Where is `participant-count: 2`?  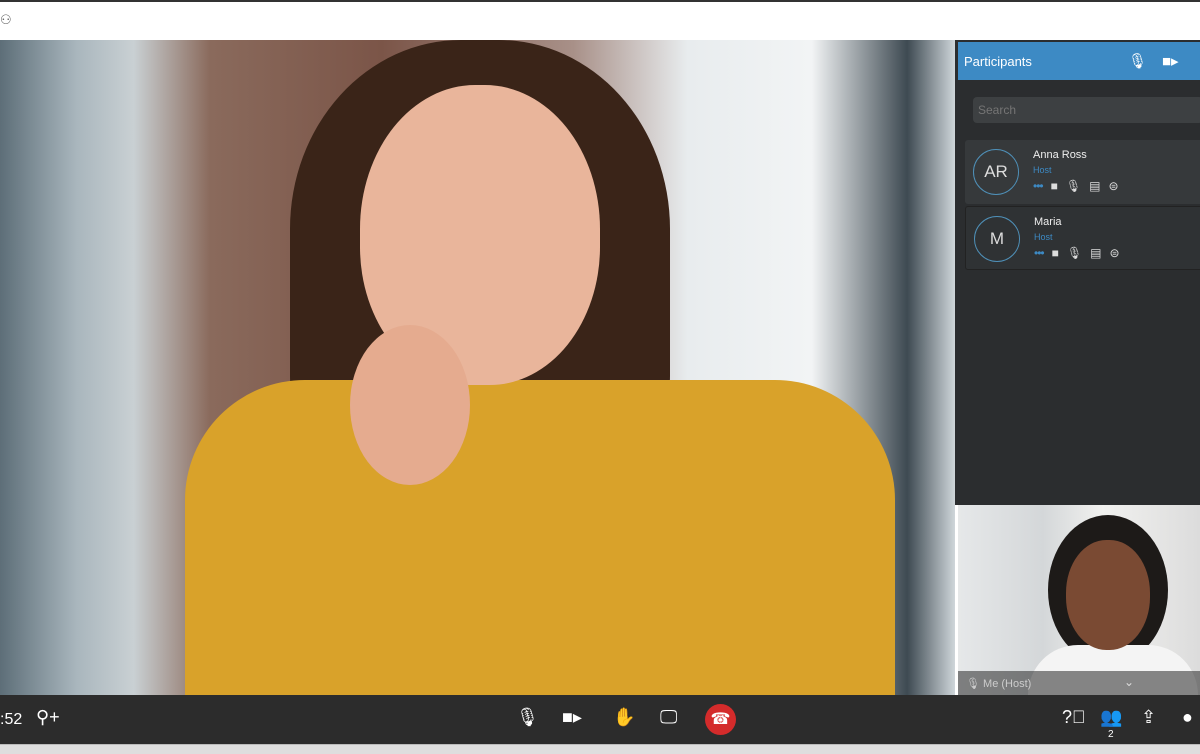 participant-count: 2 is located at coordinates (1111, 734).